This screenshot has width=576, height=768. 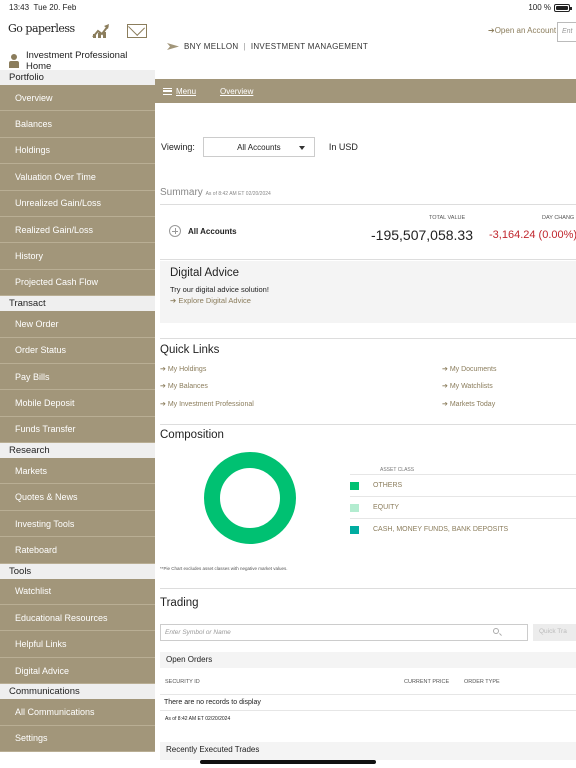 What do you see at coordinates (173, 46) in the screenshot?
I see `logo-mark-icon` at bounding box center [173, 46].